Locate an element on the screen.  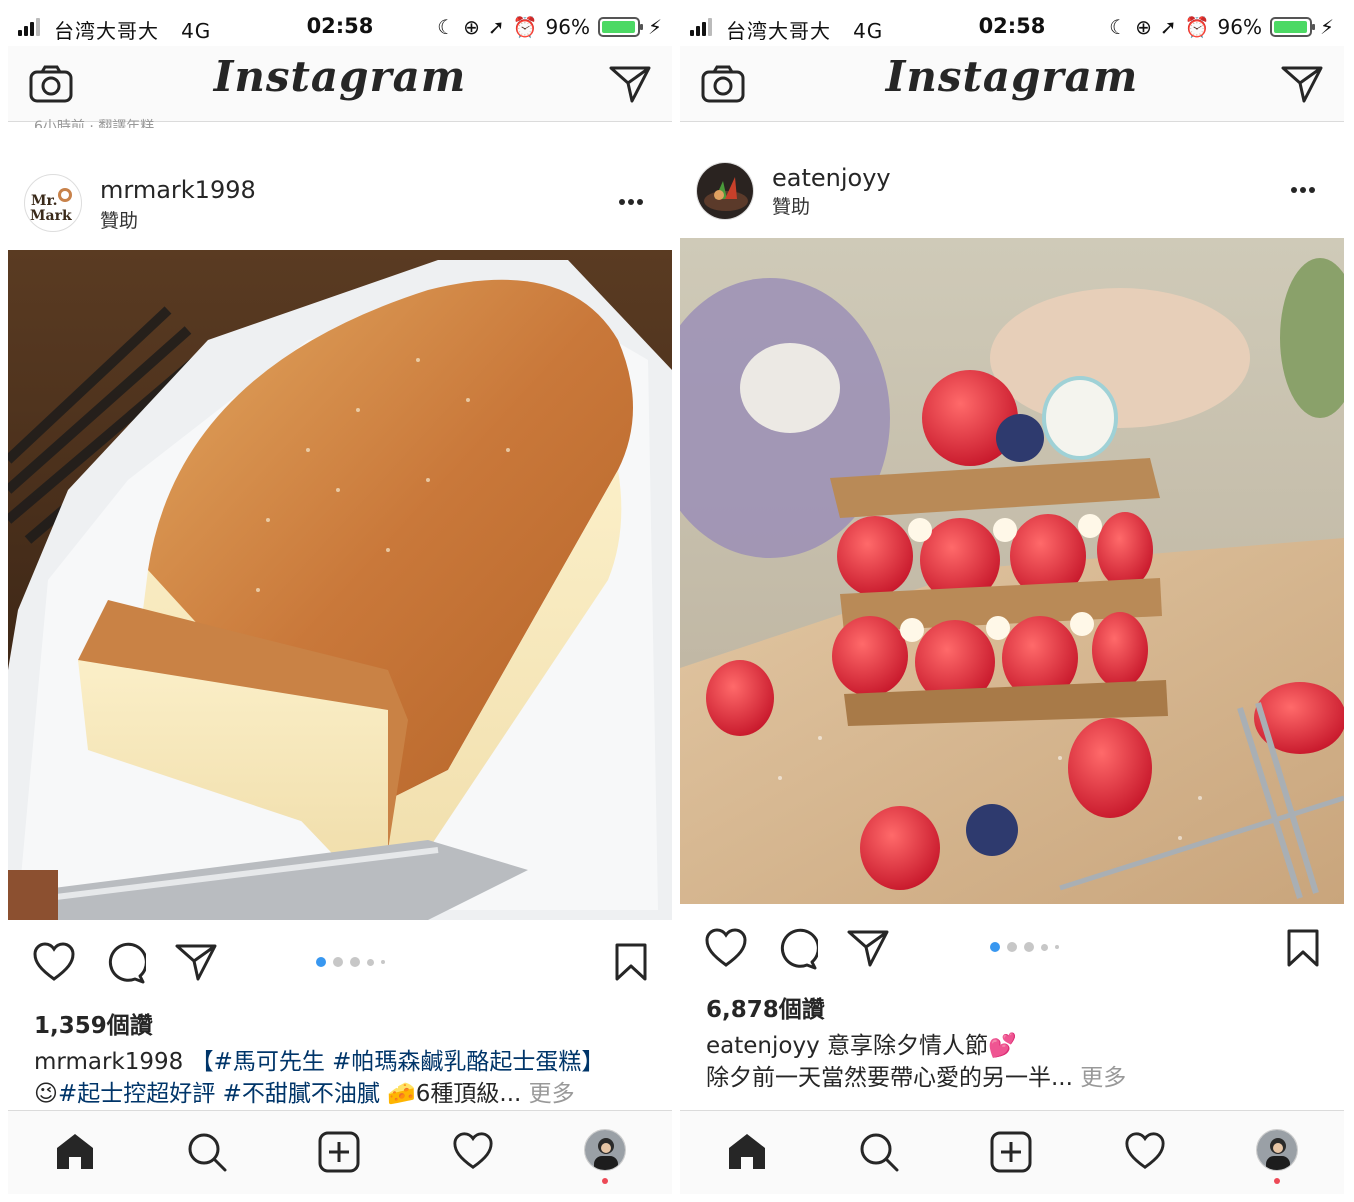
caption-hashtags: #起士控超好評 #不甜膩不油膩 is located at coordinates (222, 1094).